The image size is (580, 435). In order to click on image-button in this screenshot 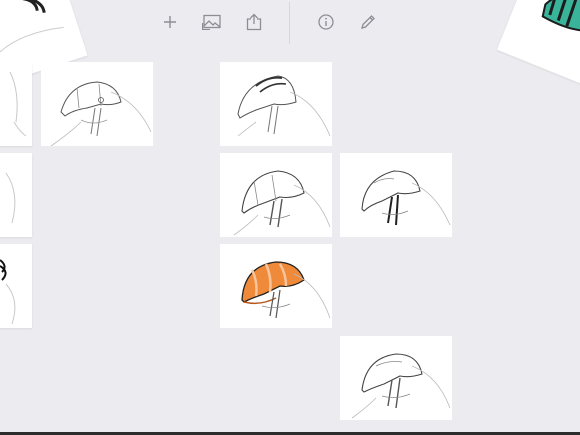, I will do `click(212, 22)`.